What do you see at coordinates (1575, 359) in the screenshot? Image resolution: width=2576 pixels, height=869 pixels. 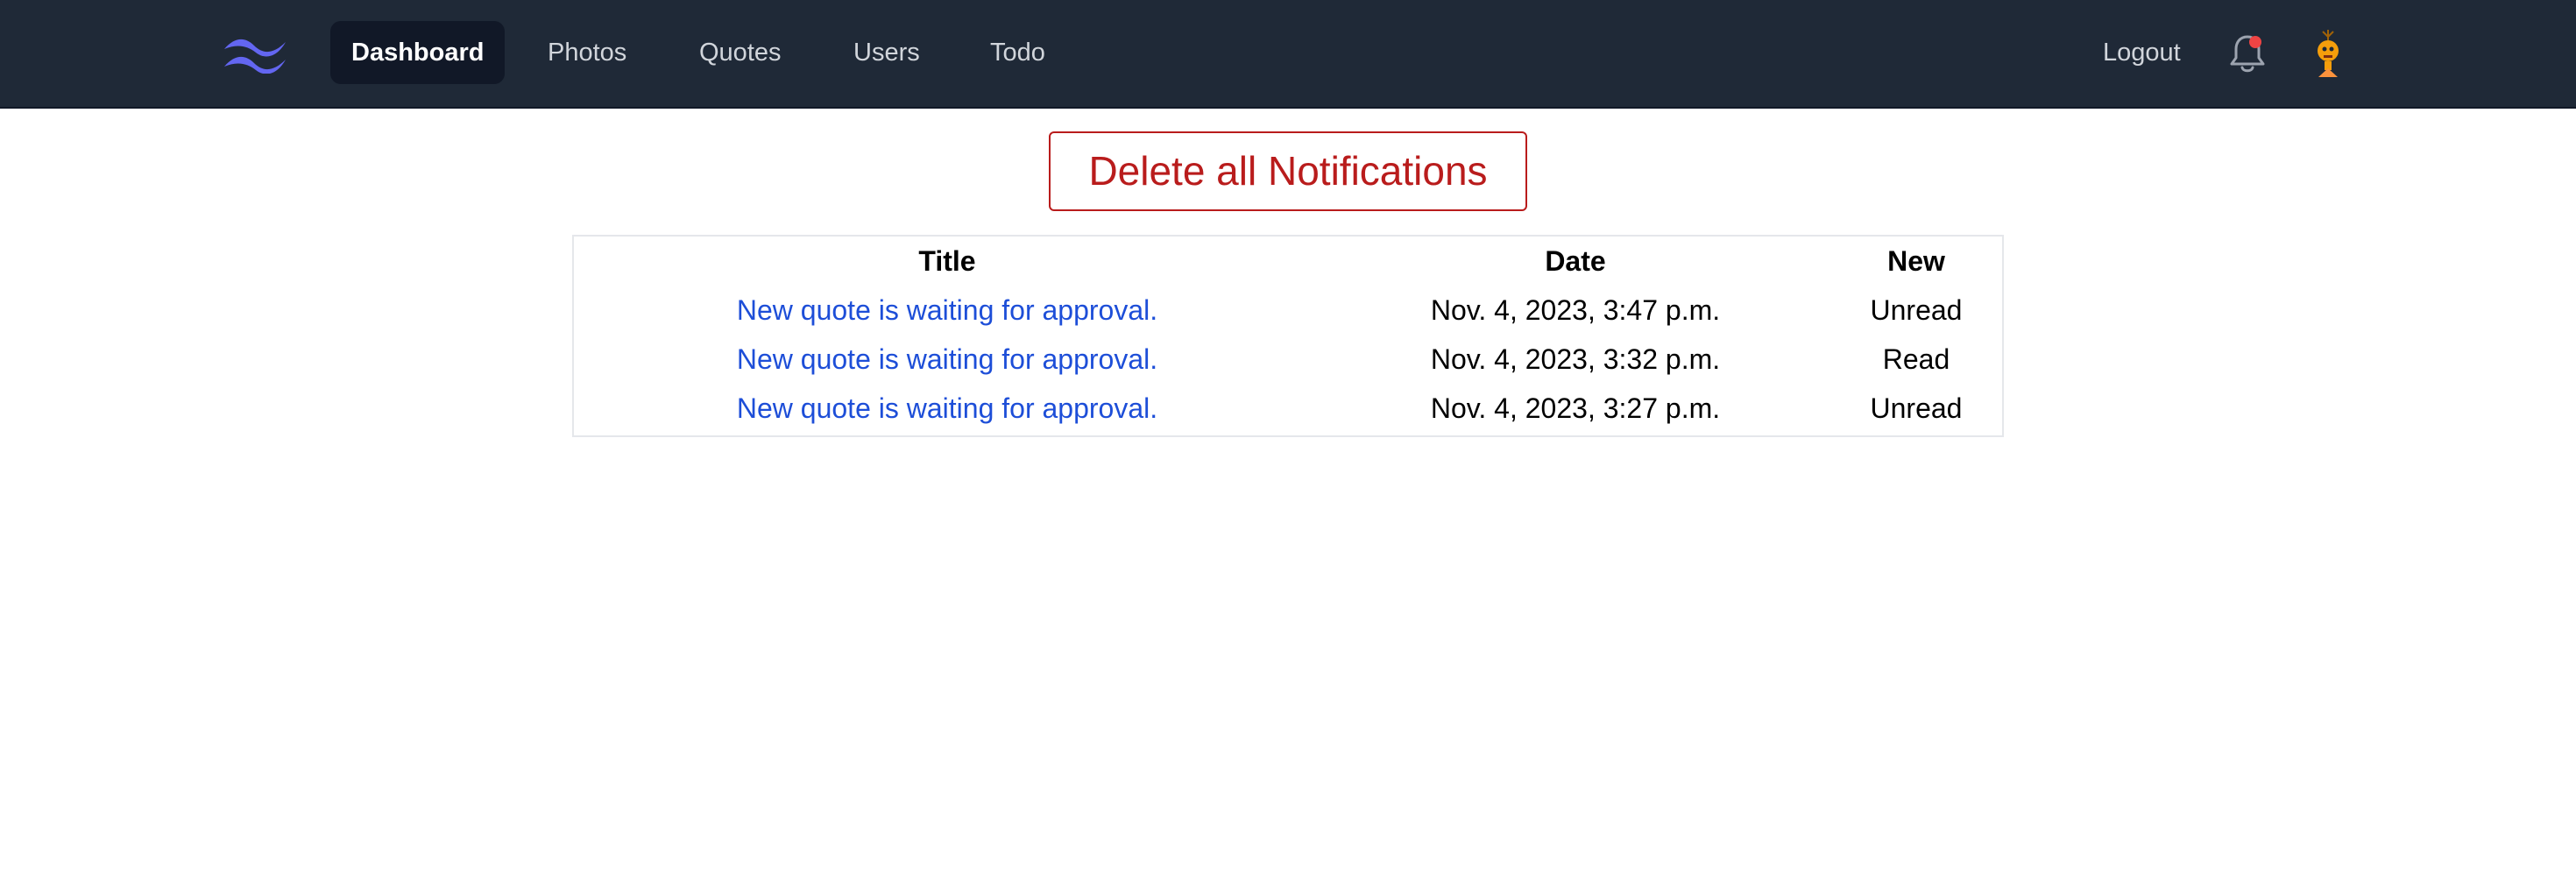 I see `notification-date: Nov. 4, 2023, 3:32 p.m.` at bounding box center [1575, 359].